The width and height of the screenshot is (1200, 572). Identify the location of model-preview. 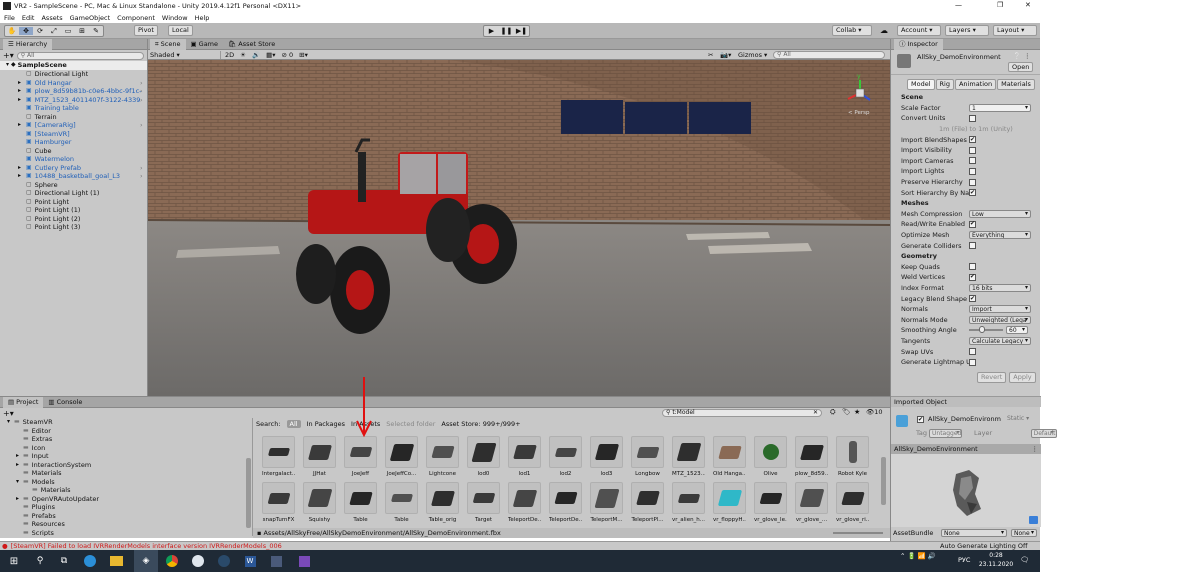
(966, 490).